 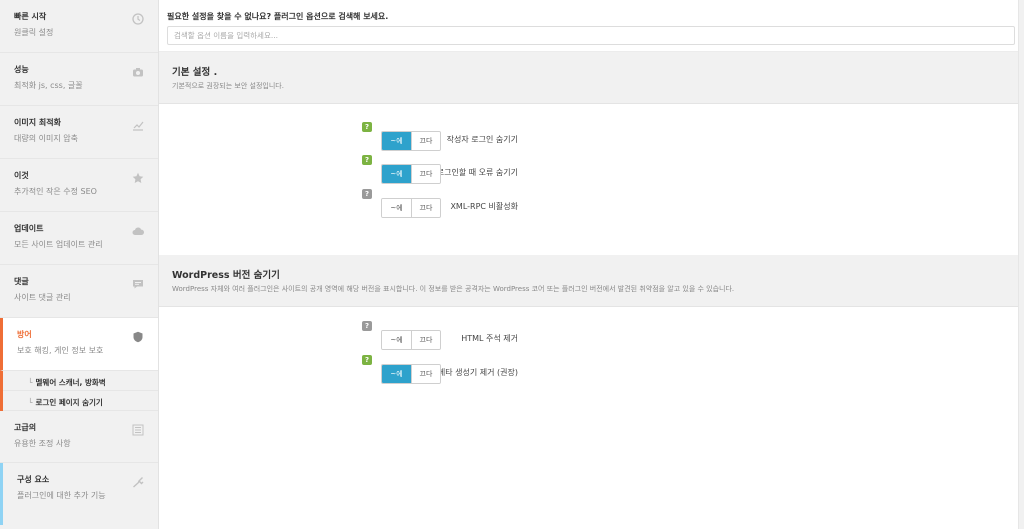 What do you see at coordinates (138, 430) in the screenshot?
I see `list-icon` at bounding box center [138, 430].